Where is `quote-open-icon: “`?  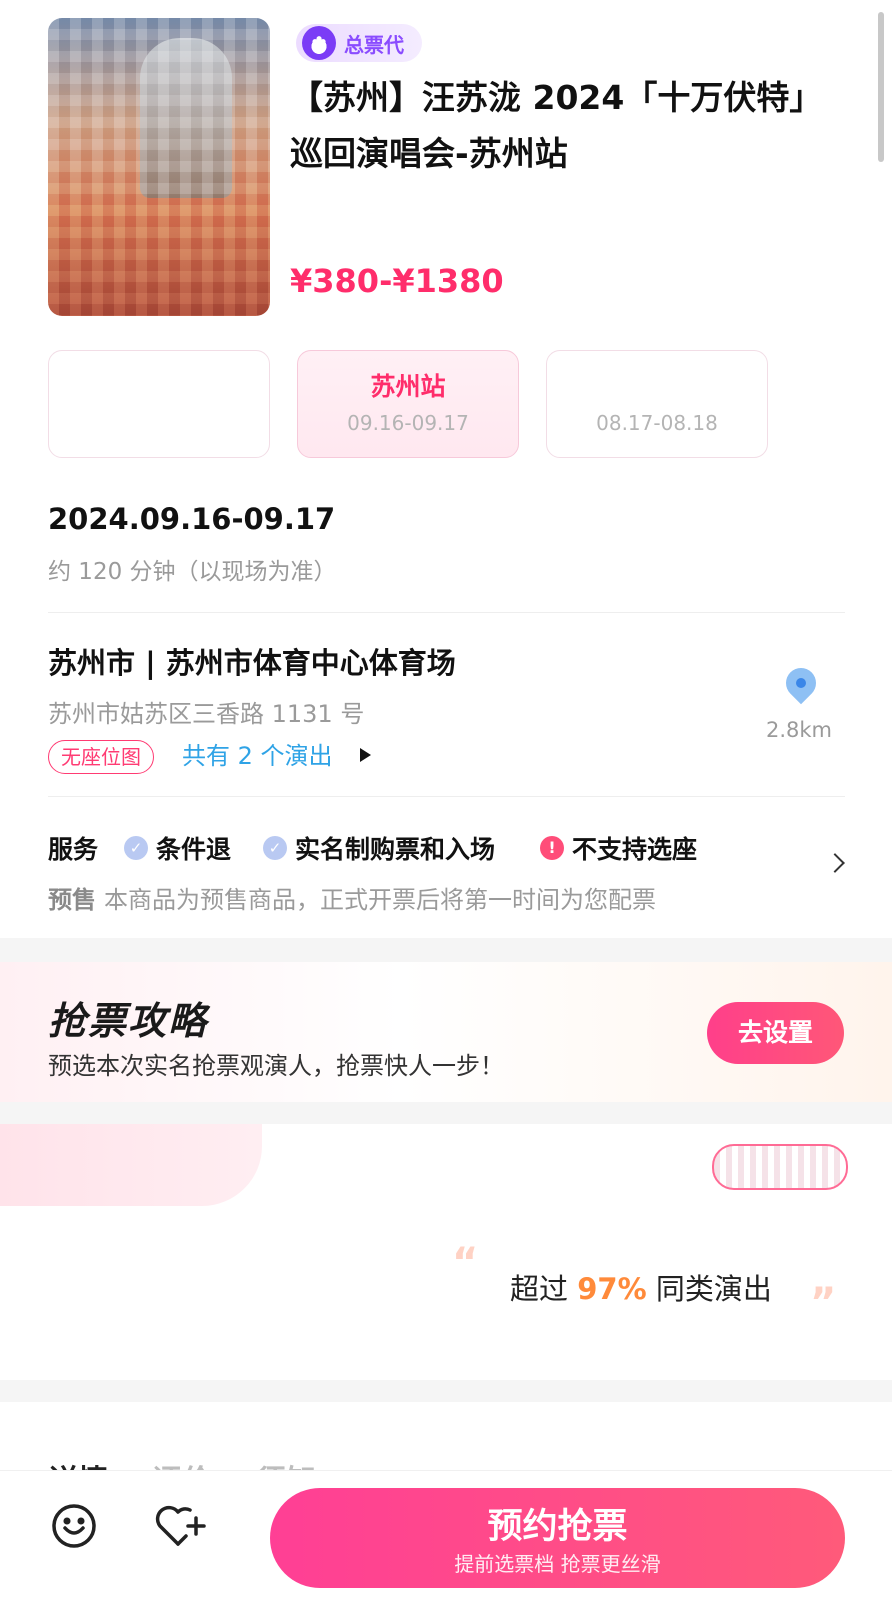
quote-open-icon: “ is located at coordinates (465, 1263).